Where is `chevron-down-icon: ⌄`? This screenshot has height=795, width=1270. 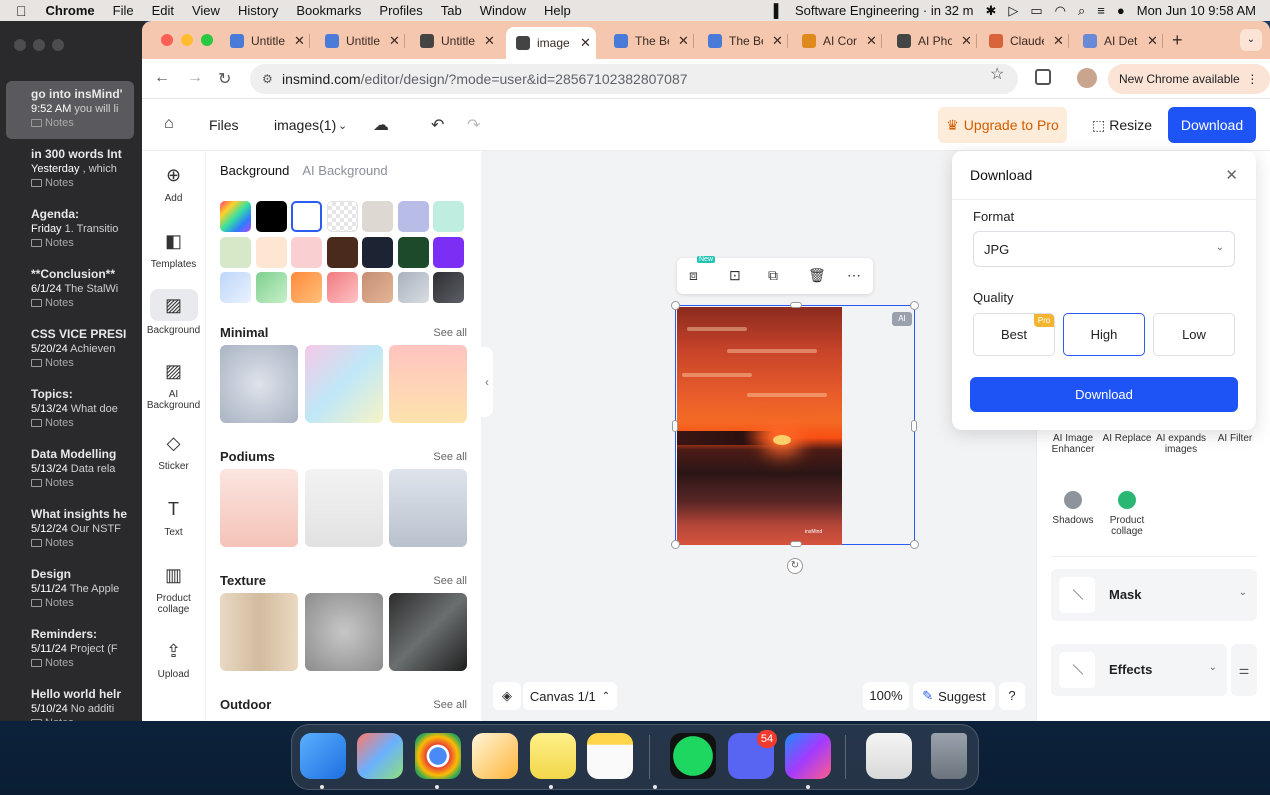
chevron-down-icon: ⌄ is located at coordinates (342, 125).